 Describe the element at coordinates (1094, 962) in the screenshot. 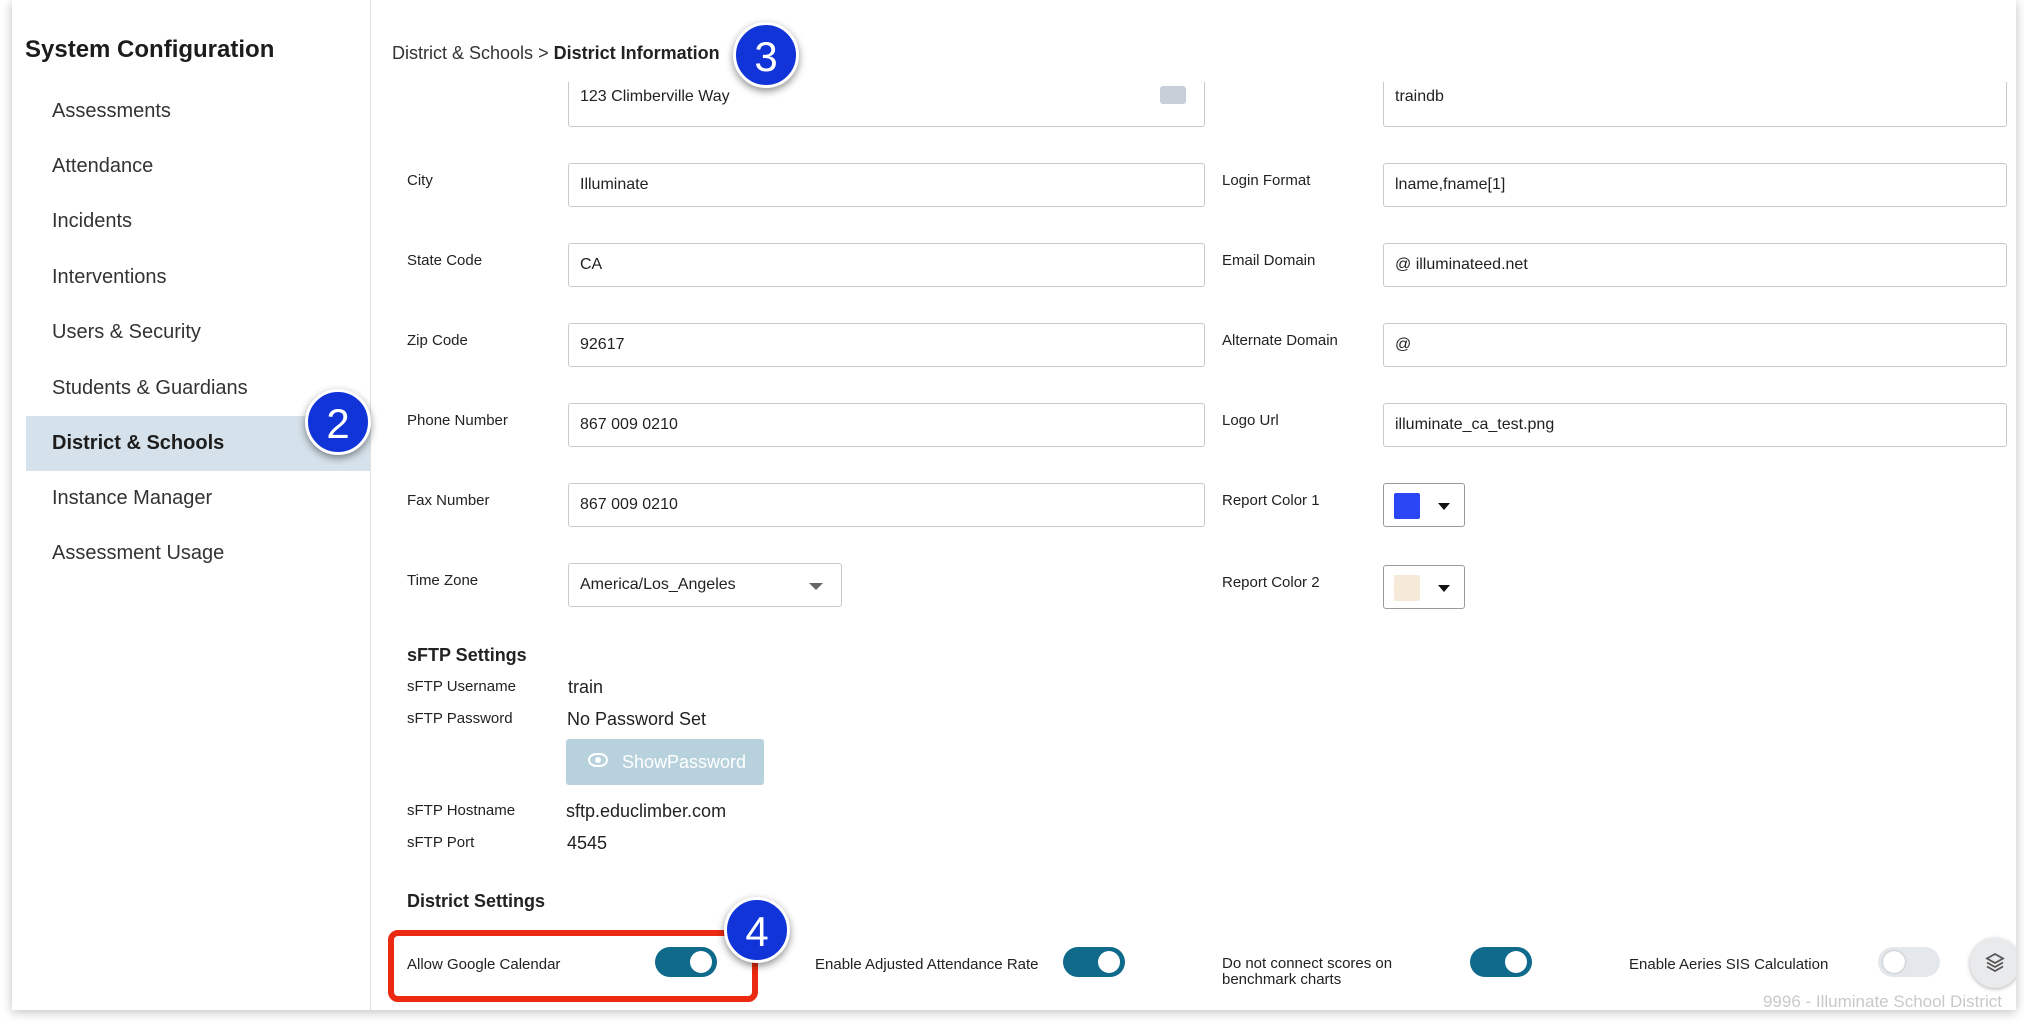

I see `adjusted-attendance-toggle` at that location.